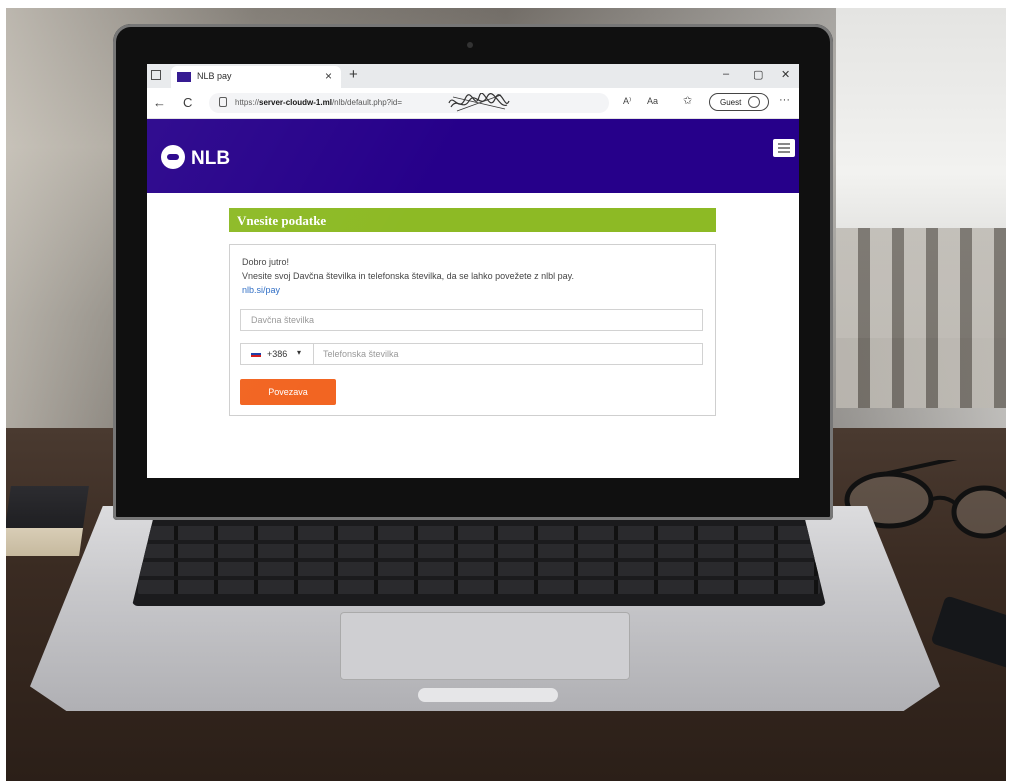  I want to click on back-arrow-icon: ←, so click(159, 102).